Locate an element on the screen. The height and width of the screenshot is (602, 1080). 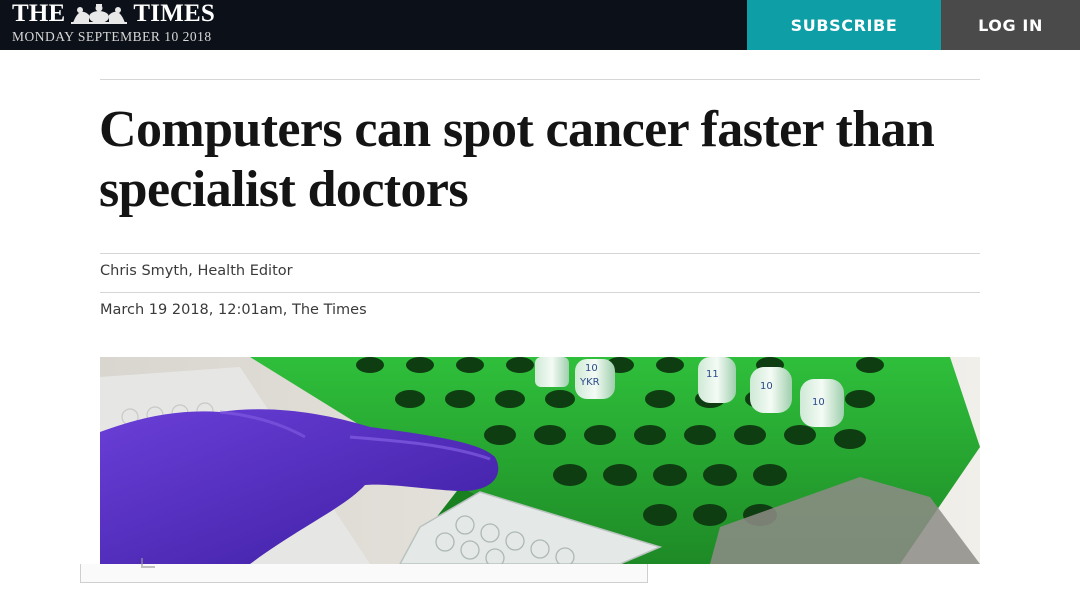
royal-crest-icon is located at coordinates (99, 14).